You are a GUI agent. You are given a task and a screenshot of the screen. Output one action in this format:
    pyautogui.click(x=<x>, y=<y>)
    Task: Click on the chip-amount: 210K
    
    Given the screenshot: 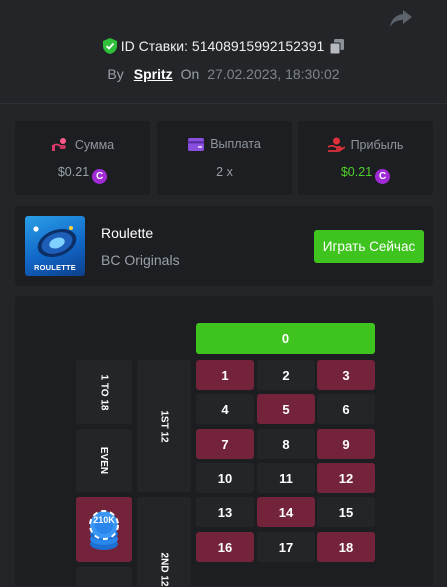 What is the action you would take?
    pyautogui.click(x=104, y=520)
    